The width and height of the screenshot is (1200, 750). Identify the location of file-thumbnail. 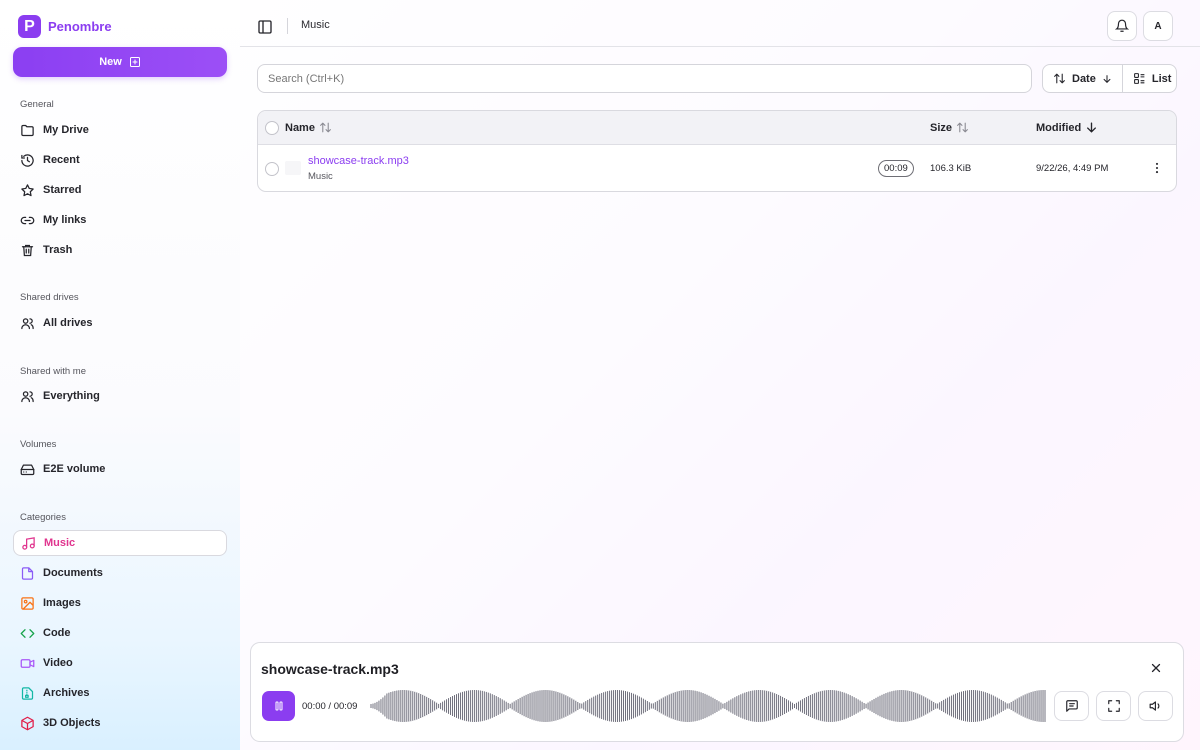
(293, 168).